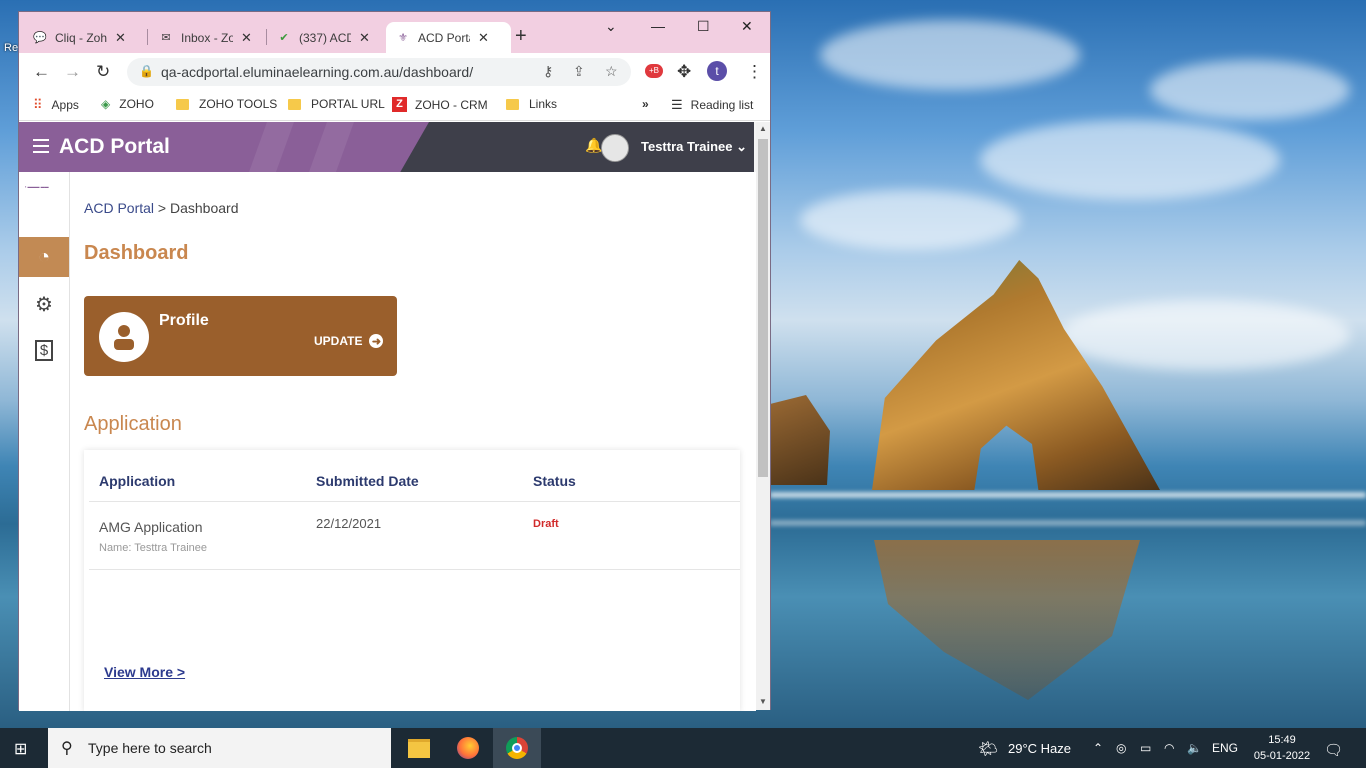  I want to click on sidebar-item-dashboard: ◔, so click(44, 257).